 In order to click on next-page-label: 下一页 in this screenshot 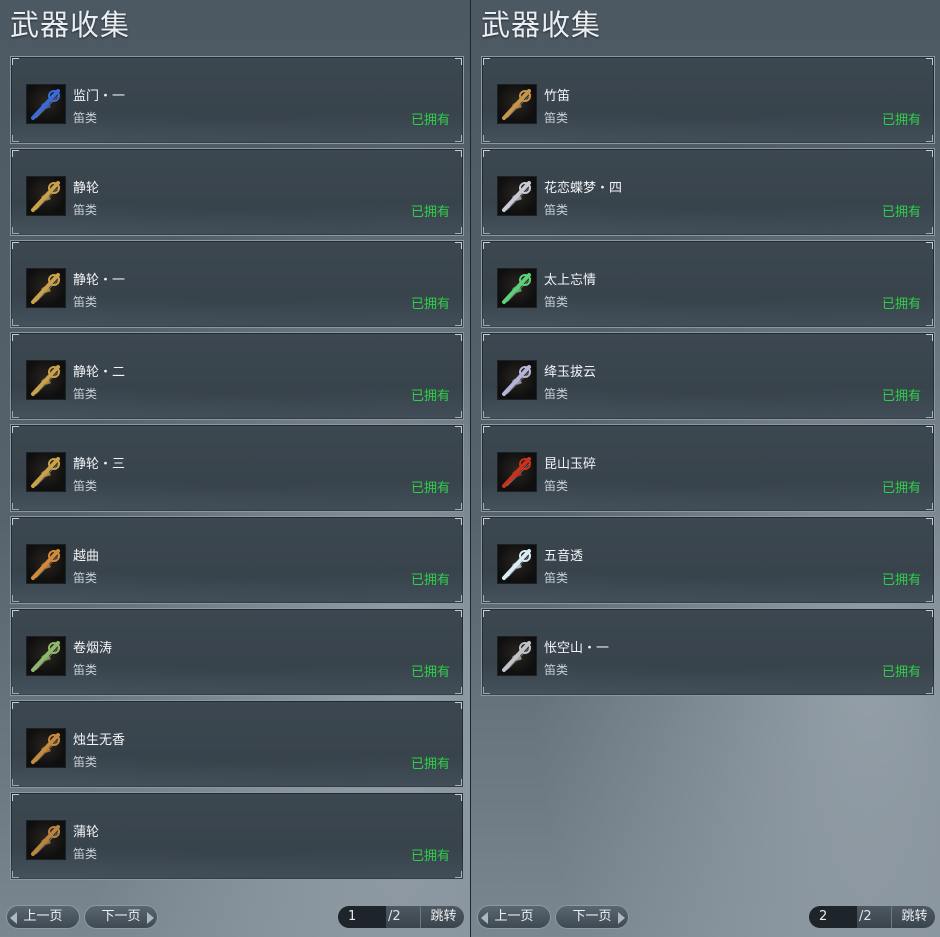, I will do `click(592, 916)`.